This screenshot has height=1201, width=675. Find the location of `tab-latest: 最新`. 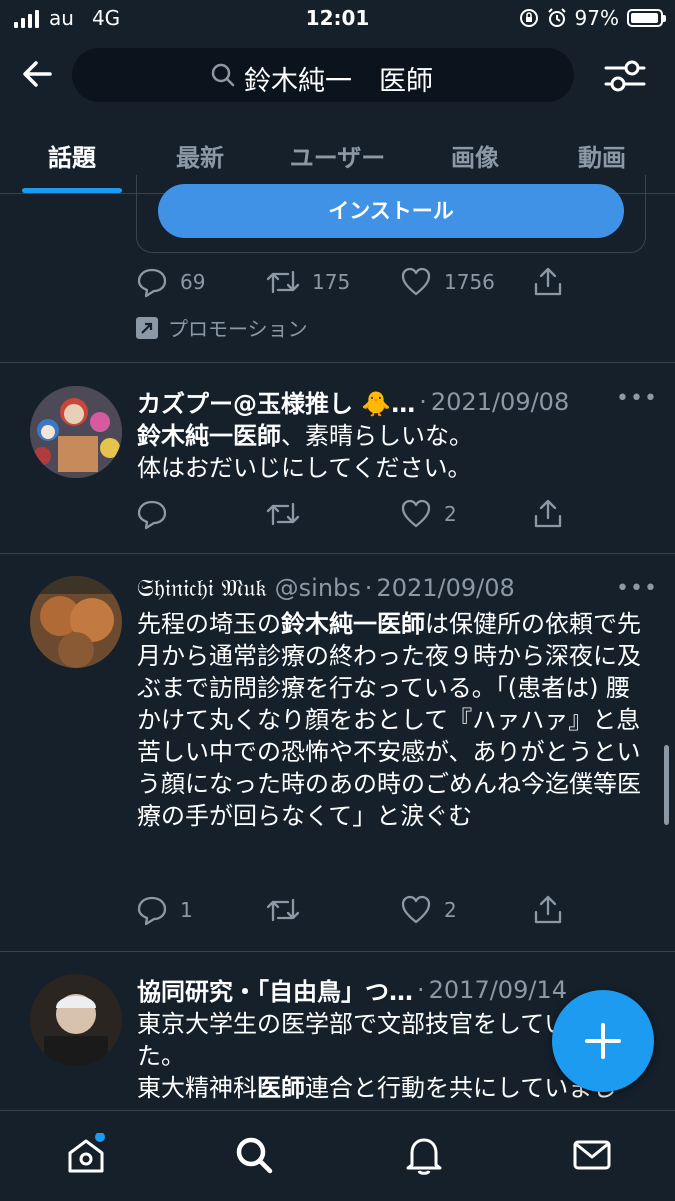

tab-latest: 最新 is located at coordinates (200, 155).